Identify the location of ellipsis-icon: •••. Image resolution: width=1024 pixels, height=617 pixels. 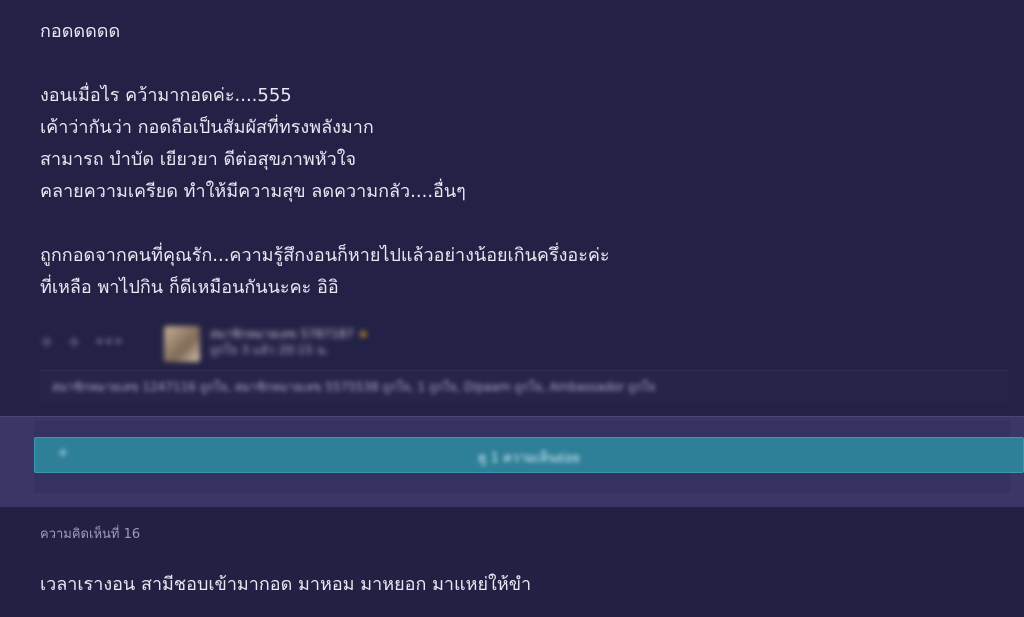
(109, 341).